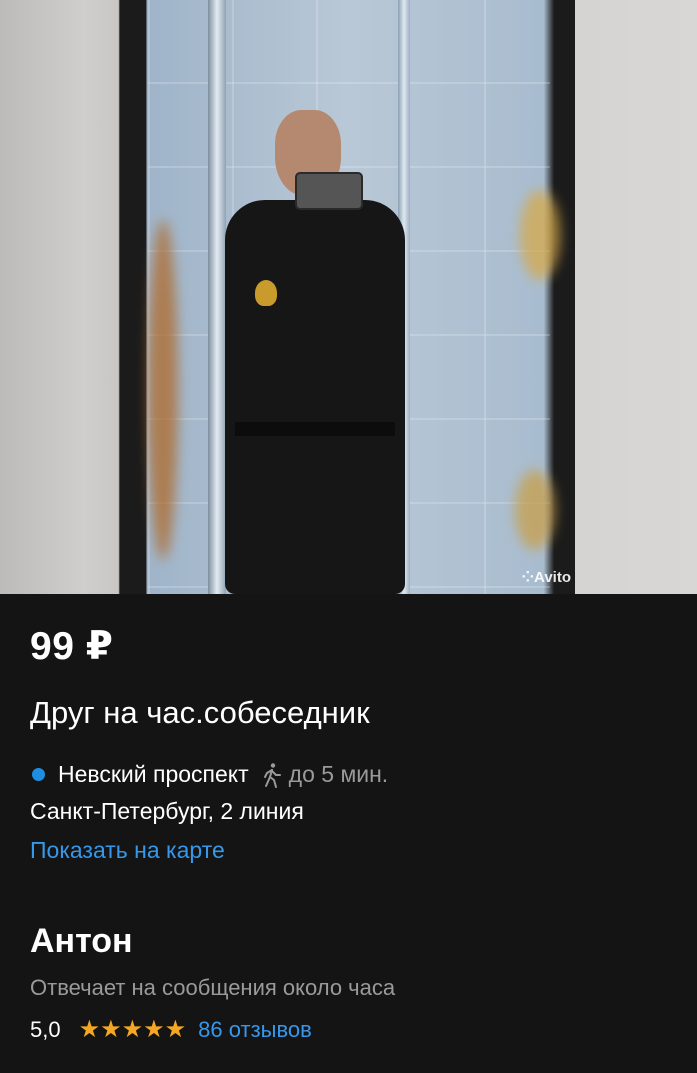 The height and width of the screenshot is (1073, 697). Describe the element at coordinates (348, 941) in the screenshot. I see `seller-name: Антон` at that location.